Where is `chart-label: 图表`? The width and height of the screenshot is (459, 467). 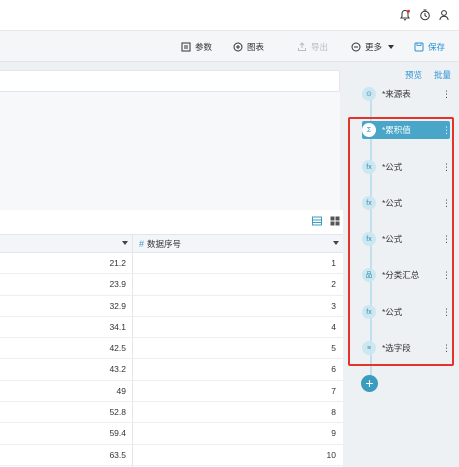 chart-label: 图表 is located at coordinates (256, 46).